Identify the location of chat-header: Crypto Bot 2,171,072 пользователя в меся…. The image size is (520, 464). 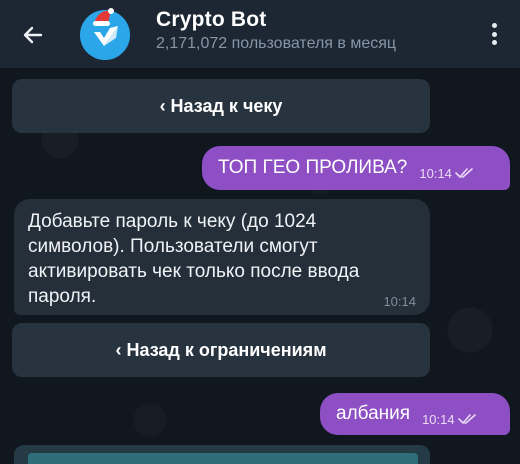
(260, 34).